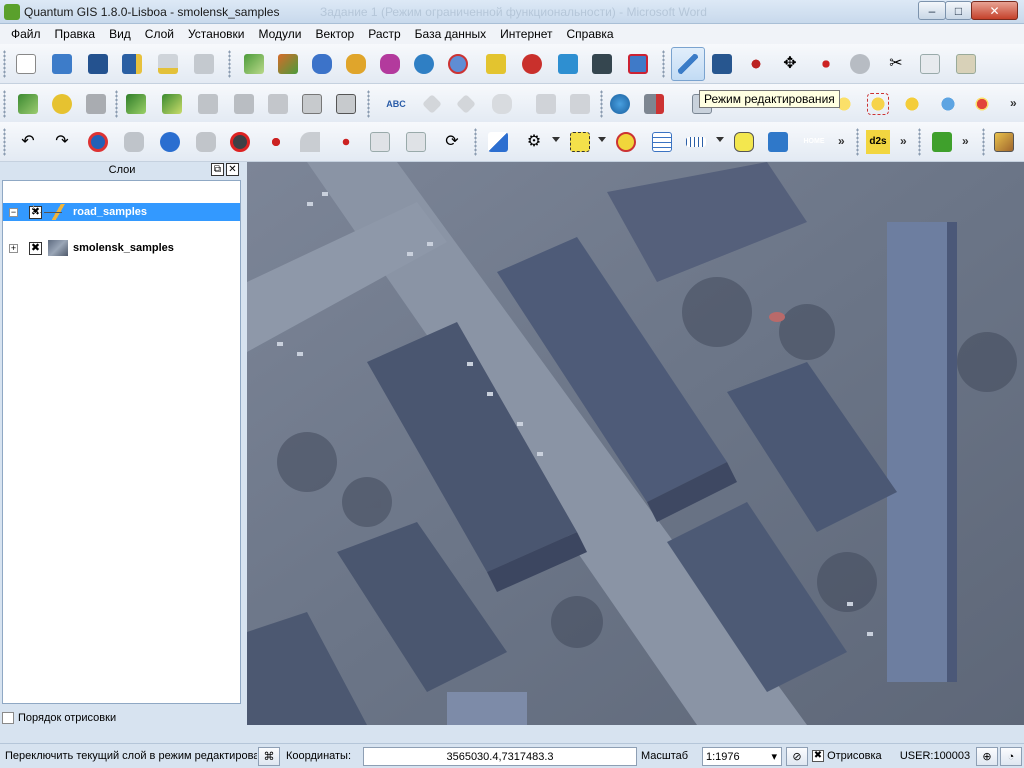 The image size is (1024, 768). What do you see at coordinates (240, 142) in the screenshot?
I see `delete-ring-adv-icon` at bounding box center [240, 142].